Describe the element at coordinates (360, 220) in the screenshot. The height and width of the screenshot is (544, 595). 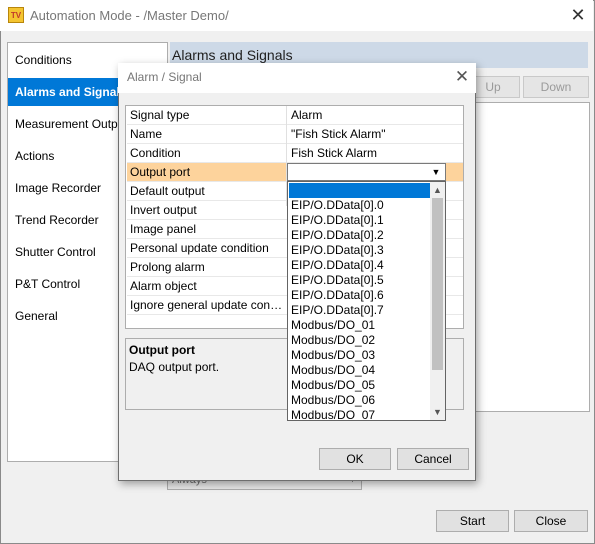
I see `dropdown-option: EIP/O.DData[0].1` at that location.